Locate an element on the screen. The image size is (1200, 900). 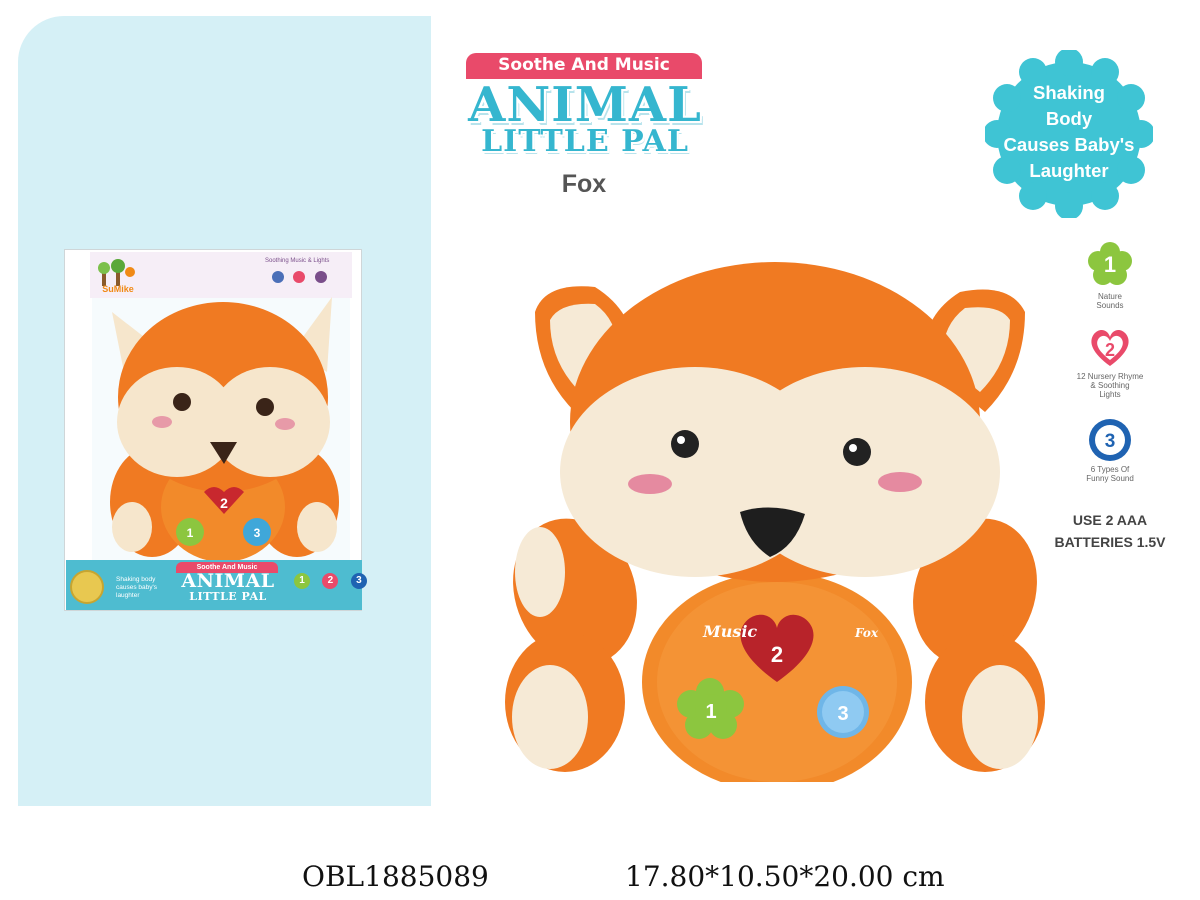
feature-2-label: 12 Nursery Rhyme & Soothing Lights is located at coordinates (1110, 385).